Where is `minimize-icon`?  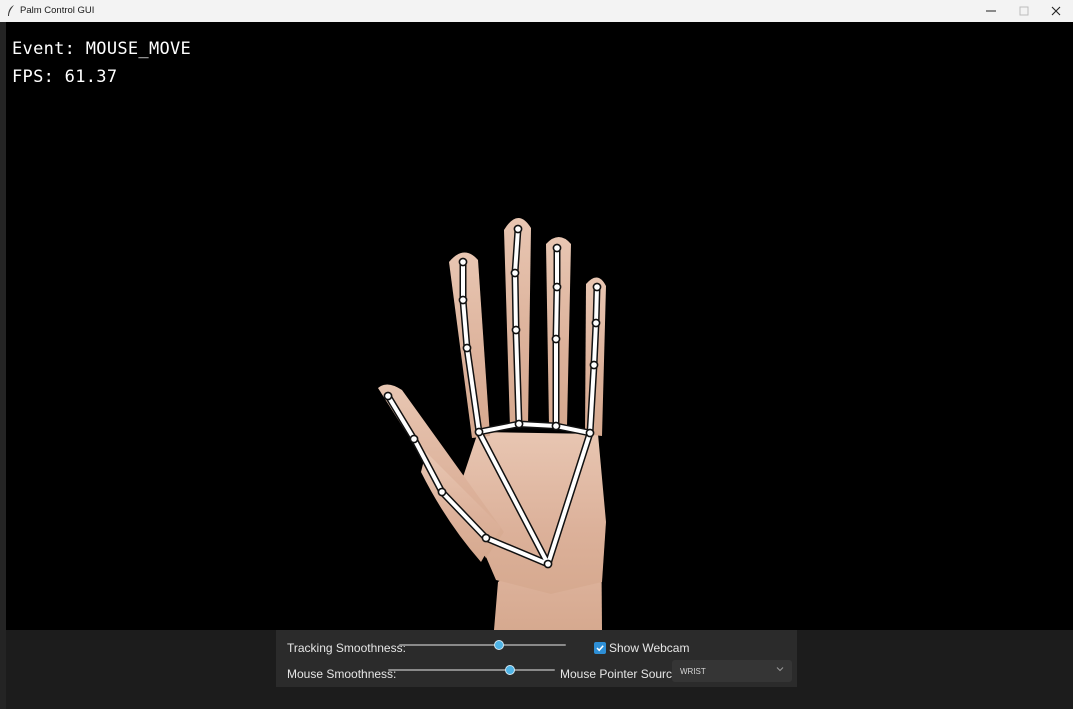
minimize-icon is located at coordinates (991, 11).